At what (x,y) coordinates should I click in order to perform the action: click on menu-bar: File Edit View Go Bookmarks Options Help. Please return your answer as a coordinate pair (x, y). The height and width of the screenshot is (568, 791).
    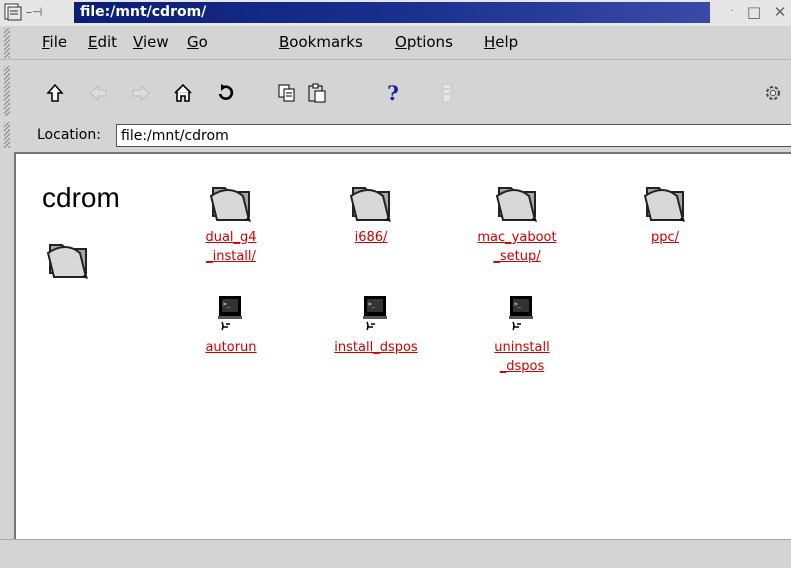
    Looking at the image, I should click on (395, 43).